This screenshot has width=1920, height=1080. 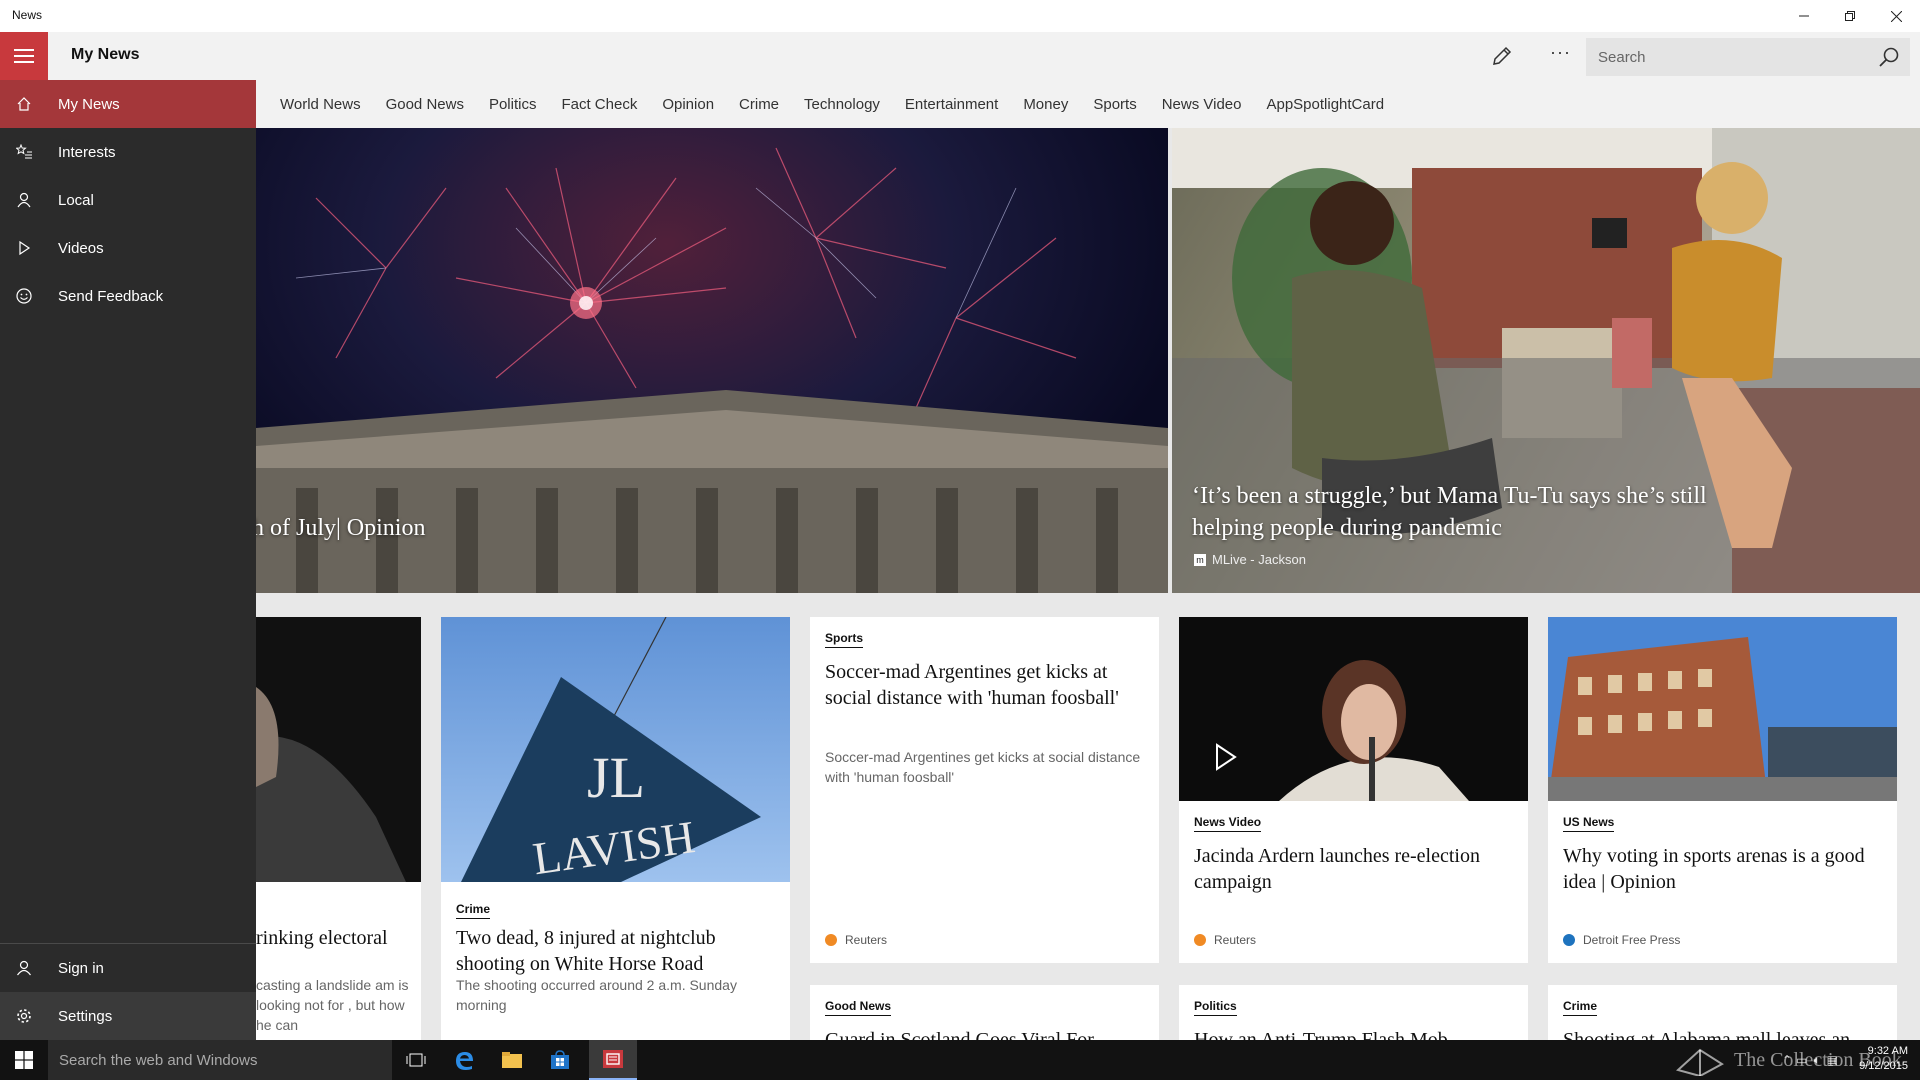 I want to click on close-button, so click(x=1896, y=16).